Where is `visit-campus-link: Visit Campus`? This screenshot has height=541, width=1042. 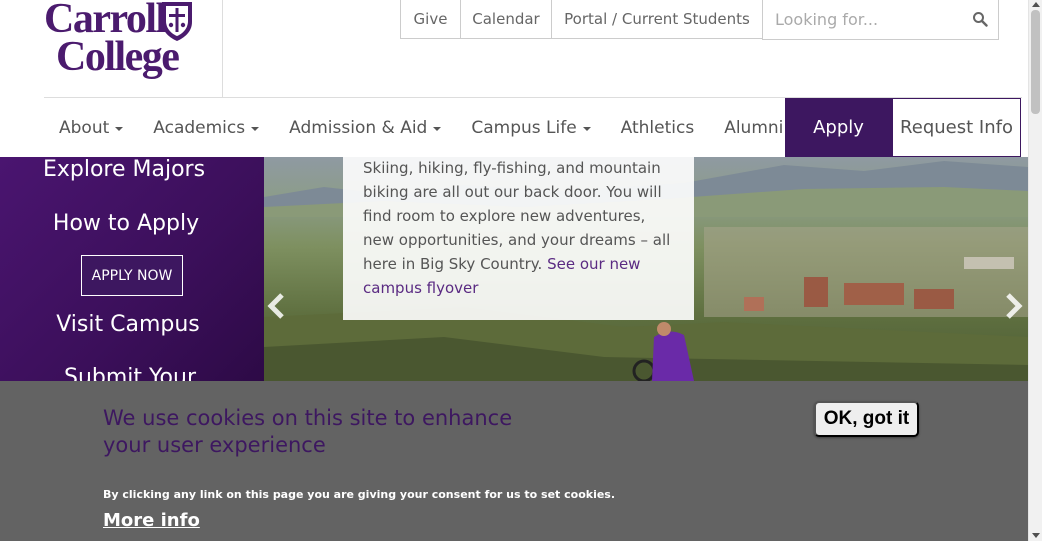 visit-campus-link: Visit Campus is located at coordinates (130, 324).